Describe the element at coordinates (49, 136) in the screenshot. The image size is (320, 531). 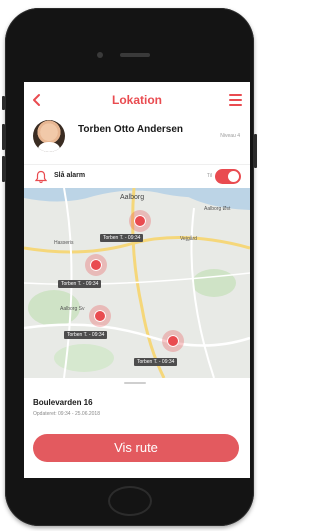
I see `avatar` at that location.